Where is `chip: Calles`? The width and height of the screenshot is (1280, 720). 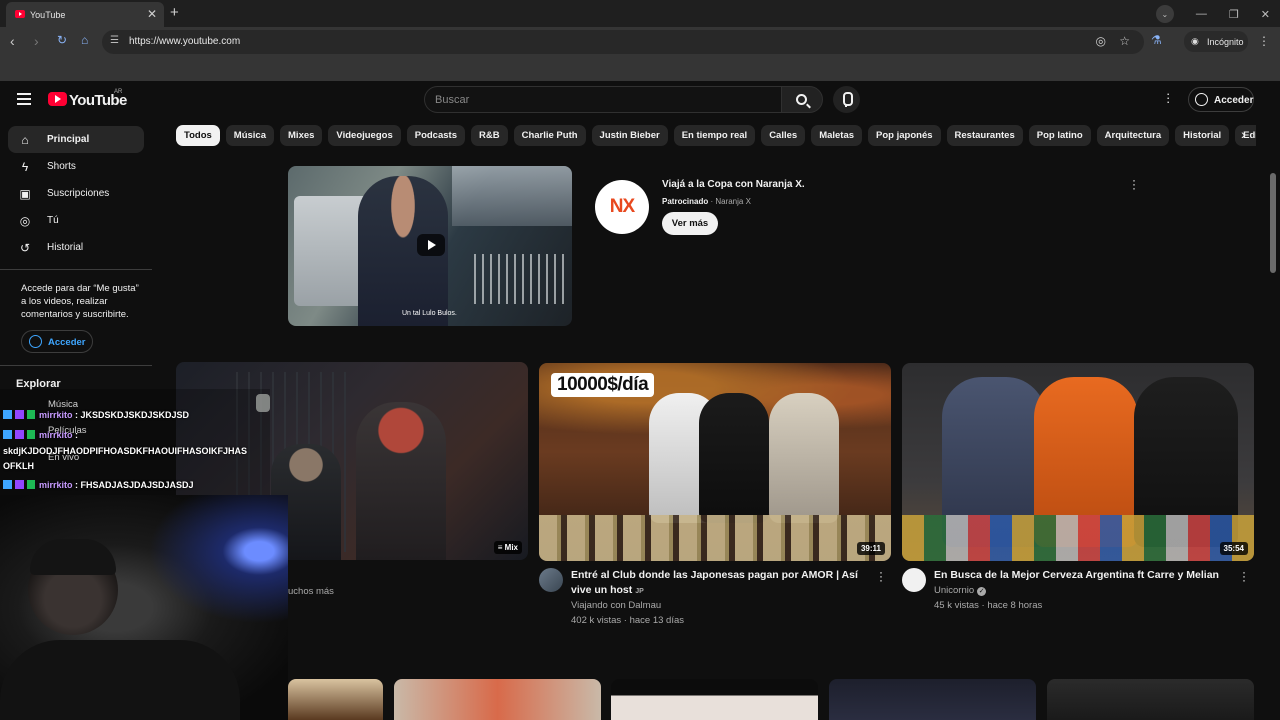 chip: Calles is located at coordinates (783, 135).